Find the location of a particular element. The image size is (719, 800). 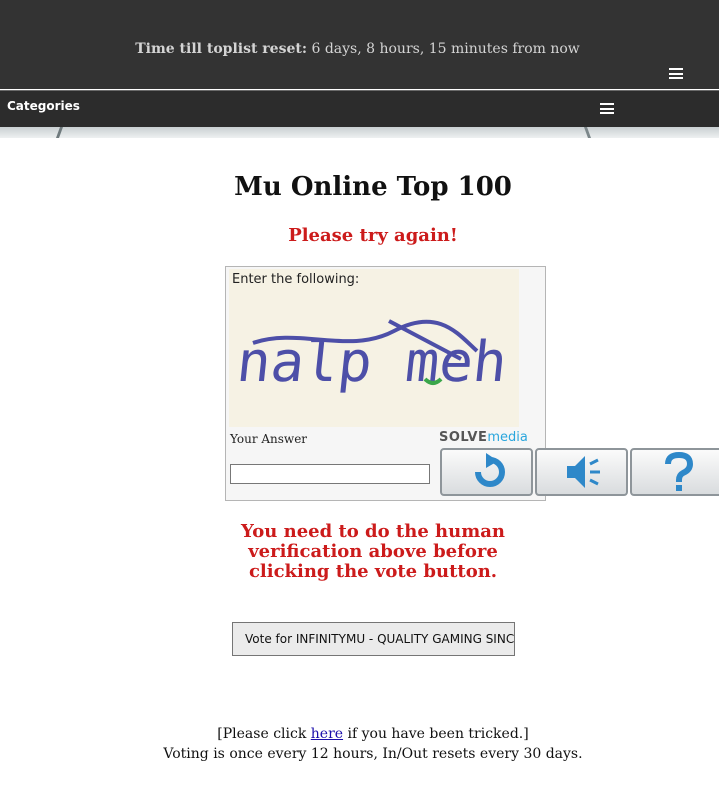

captcha-refresh-button is located at coordinates (486, 472).